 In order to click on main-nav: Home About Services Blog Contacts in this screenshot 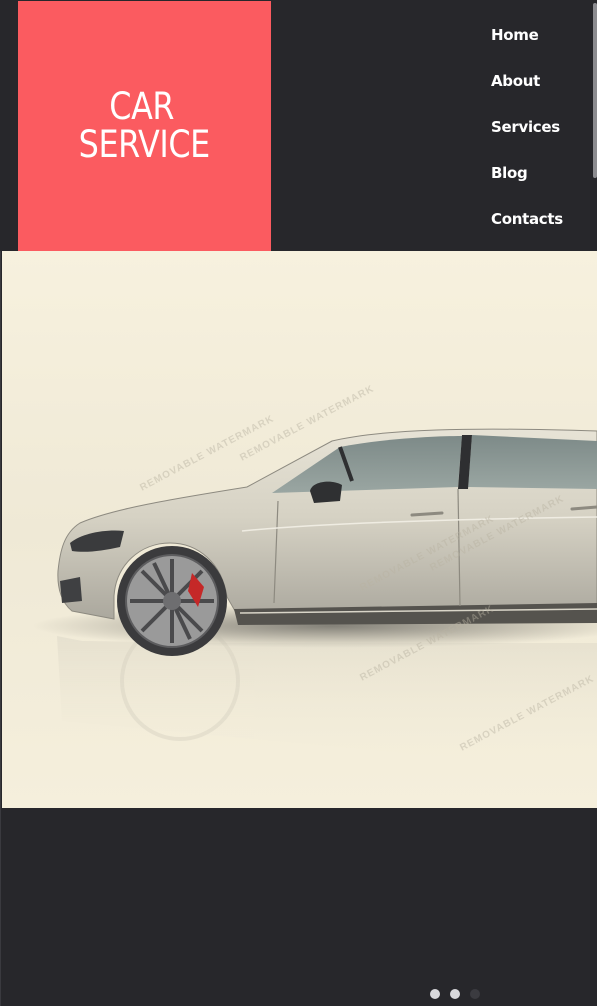, I will do `click(527, 135)`.